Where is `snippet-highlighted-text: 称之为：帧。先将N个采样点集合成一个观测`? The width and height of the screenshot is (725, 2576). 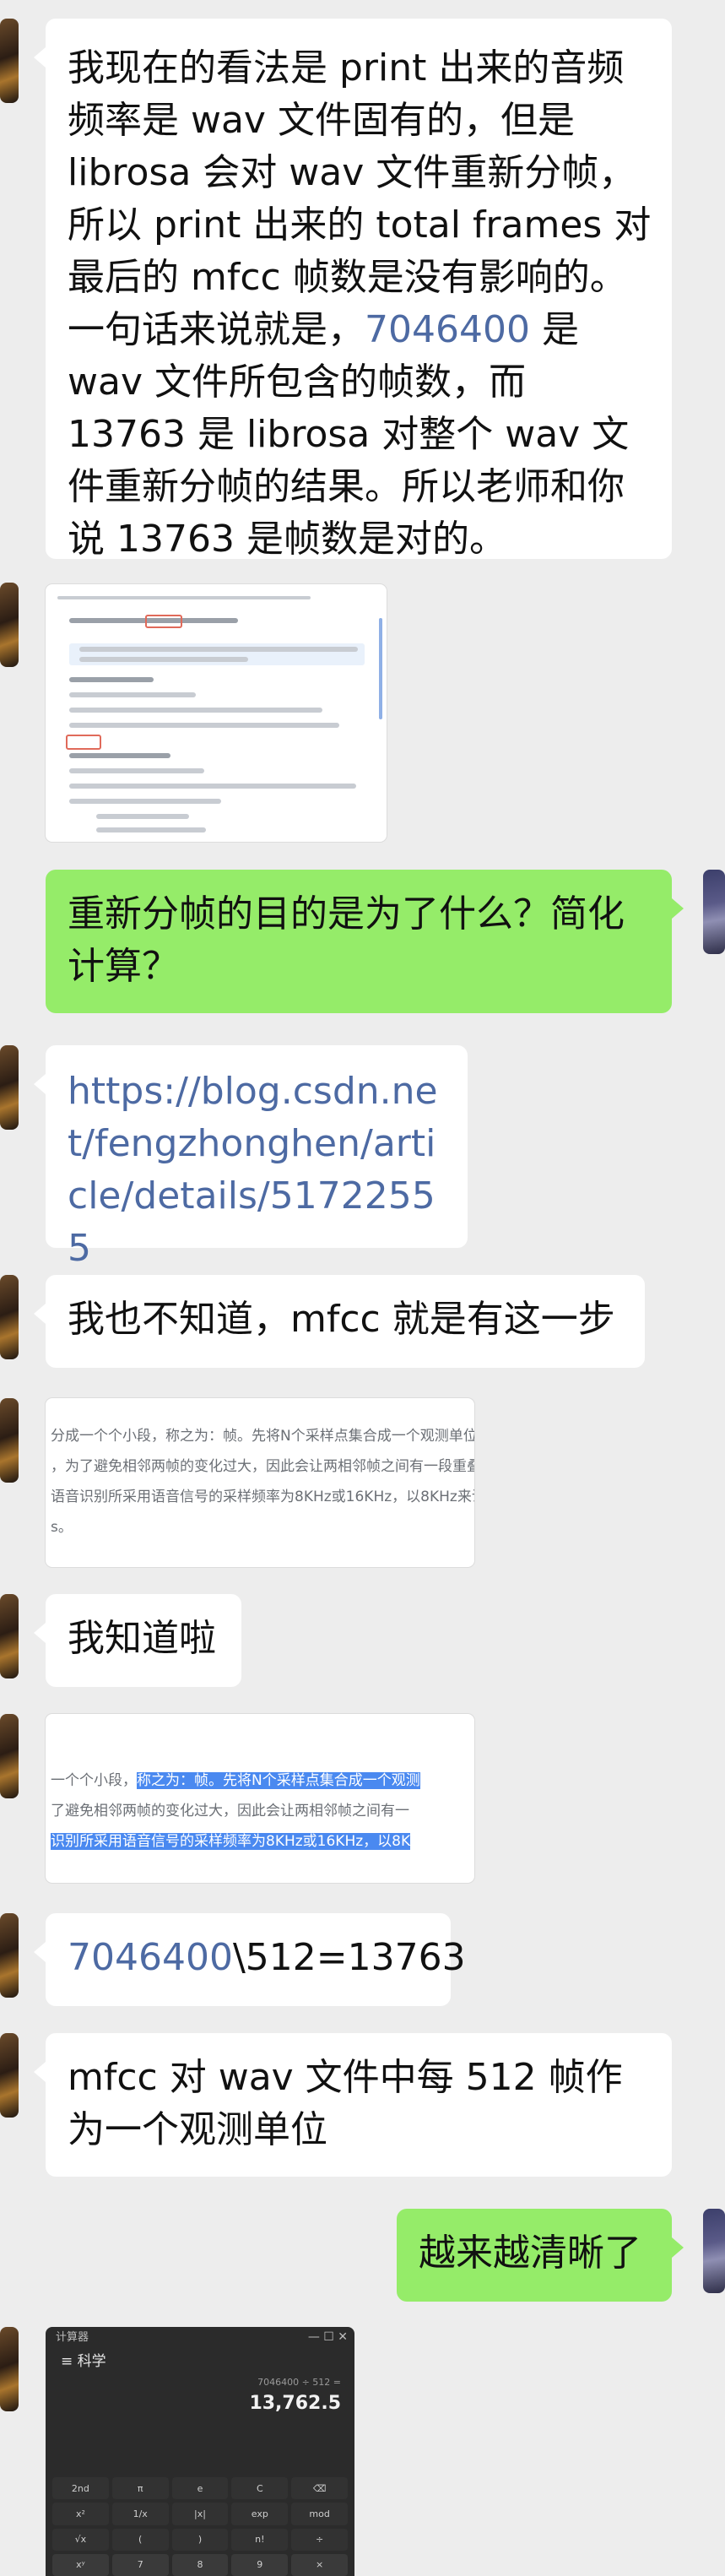
snippet-highlighted-text: 称之为：帧。先将N个采样点集合成一个观测 is located at coordinates (278, 1781).